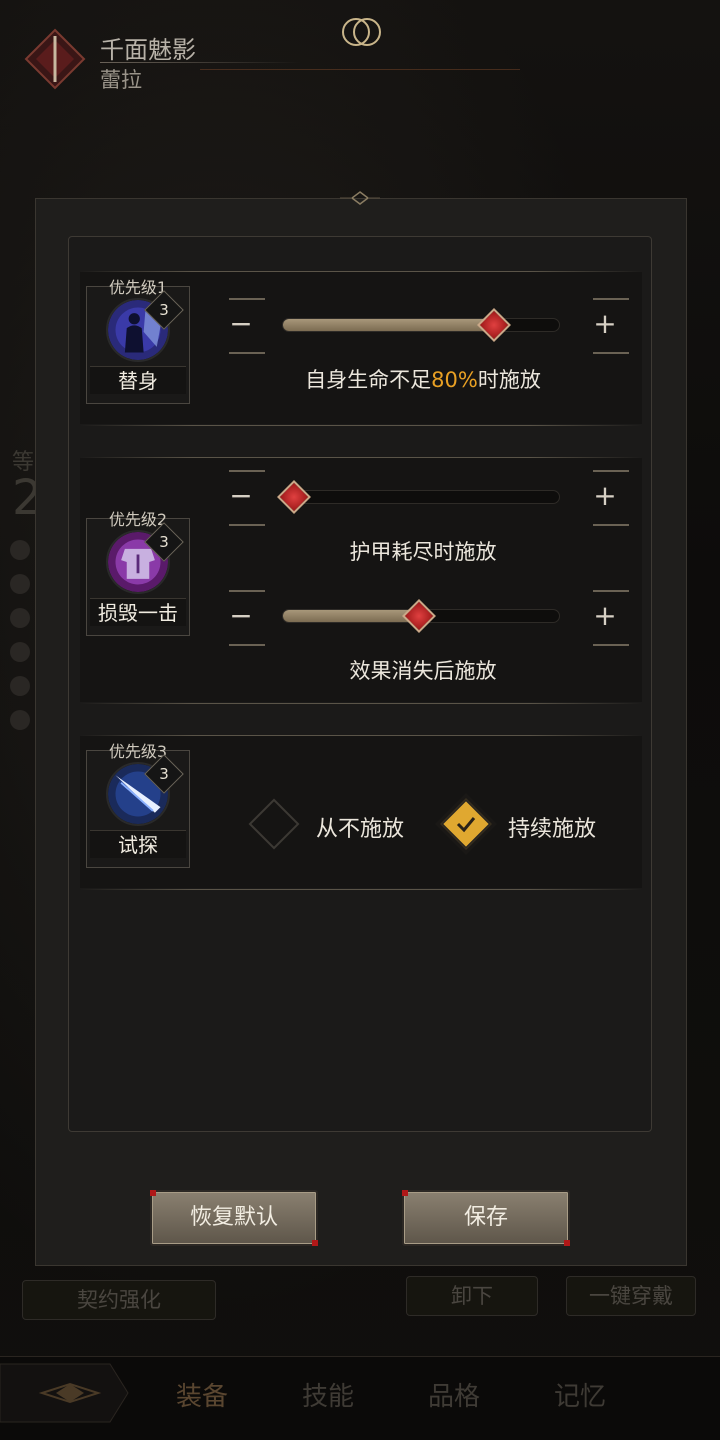 Image resolution: width=720 pixels, height=1440 pixels. Describe the element at coordinates (486, 1218) in the screenshot. I see `save-button: 保存` at that location.